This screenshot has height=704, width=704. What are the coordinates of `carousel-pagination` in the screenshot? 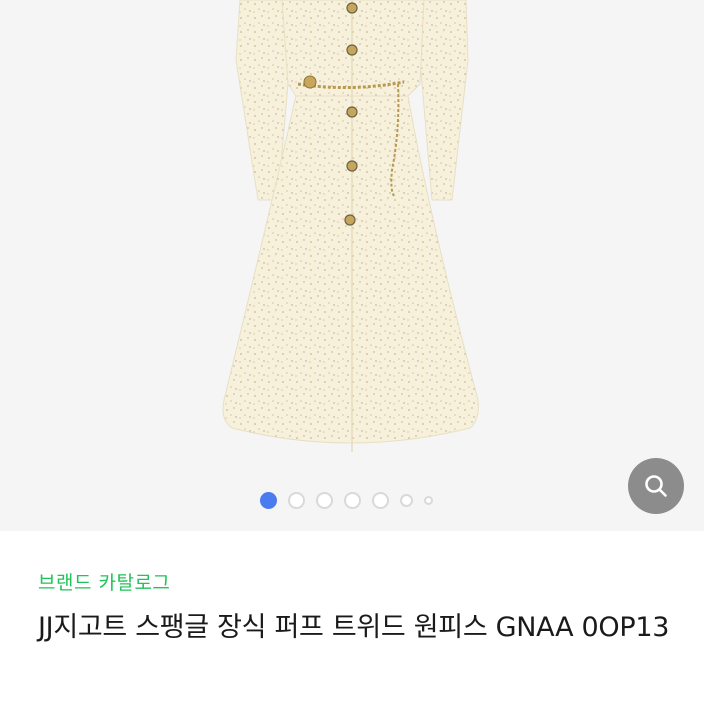 It's located at (352, 500).